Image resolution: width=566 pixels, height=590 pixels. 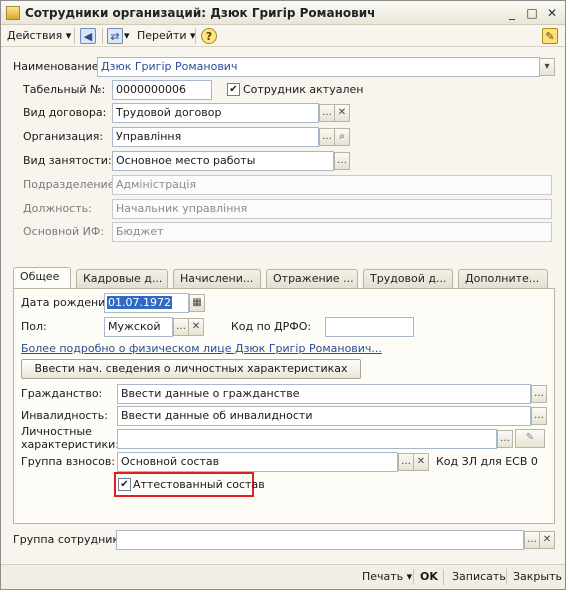 What do you see at coordinates (127, 36) in the screenshot?
I see `structure-dropdown-icon: ▾` at bounding box center [127, 36].